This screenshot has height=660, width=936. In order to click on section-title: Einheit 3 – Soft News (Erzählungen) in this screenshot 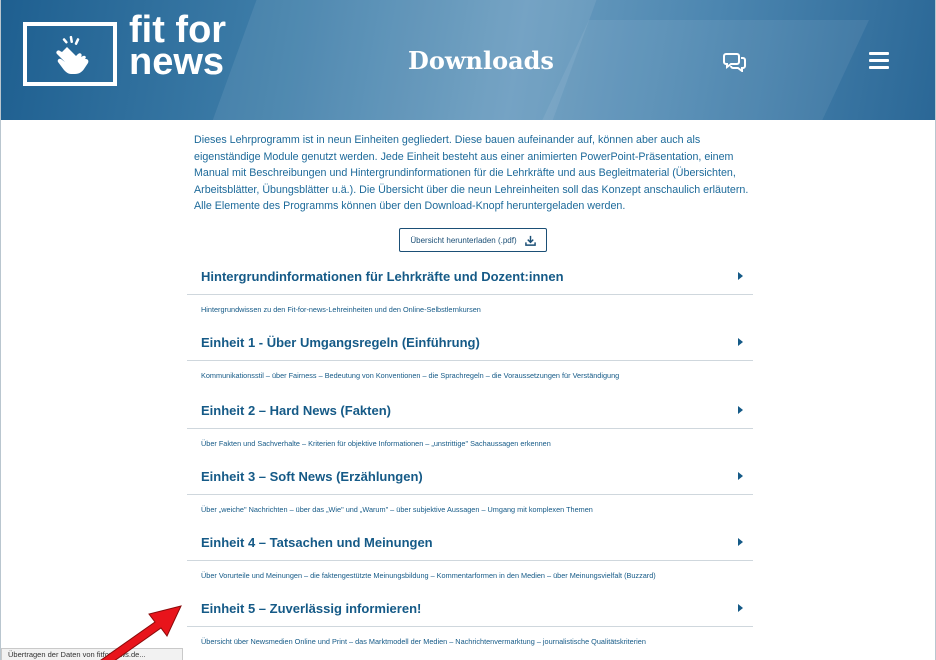, I will do `click(312, 476)`.